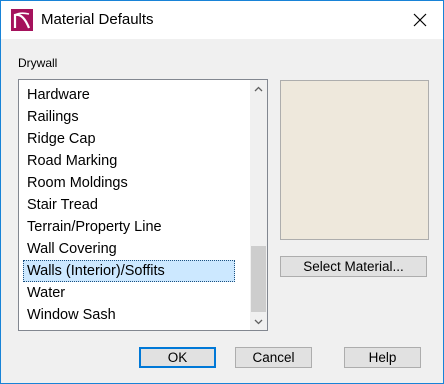  Describe the element at coordinates (177, 357) in the screenshot. I see `ok-button: OK` at that location.